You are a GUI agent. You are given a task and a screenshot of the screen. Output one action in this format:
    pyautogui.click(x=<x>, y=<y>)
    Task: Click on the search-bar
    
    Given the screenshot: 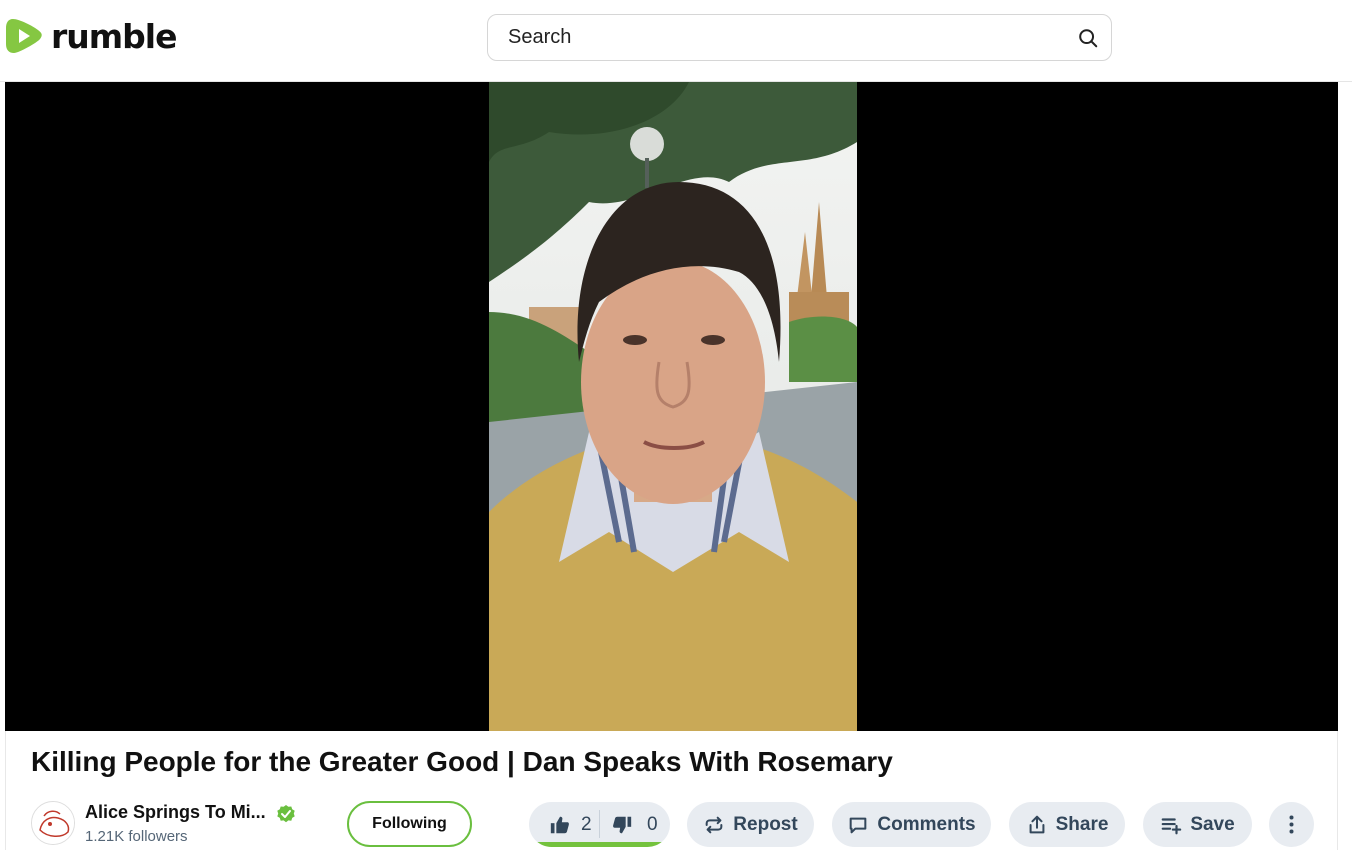 What is the action you would take?
    pyautogui.click(x=799, y=37)
    